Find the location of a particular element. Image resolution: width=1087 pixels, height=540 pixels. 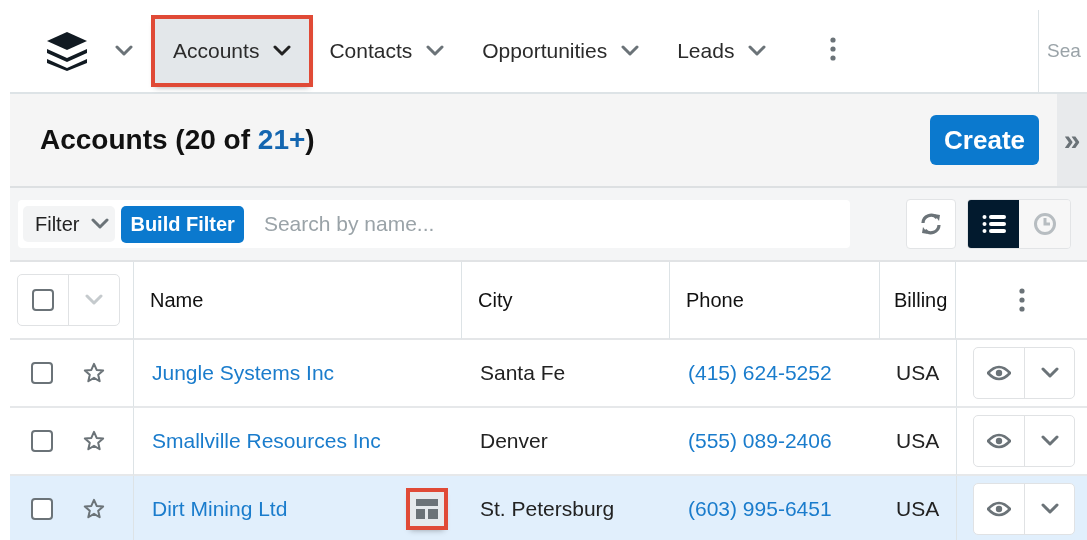

build-filter-button: Build Filter is located at coordinates (182, 224).